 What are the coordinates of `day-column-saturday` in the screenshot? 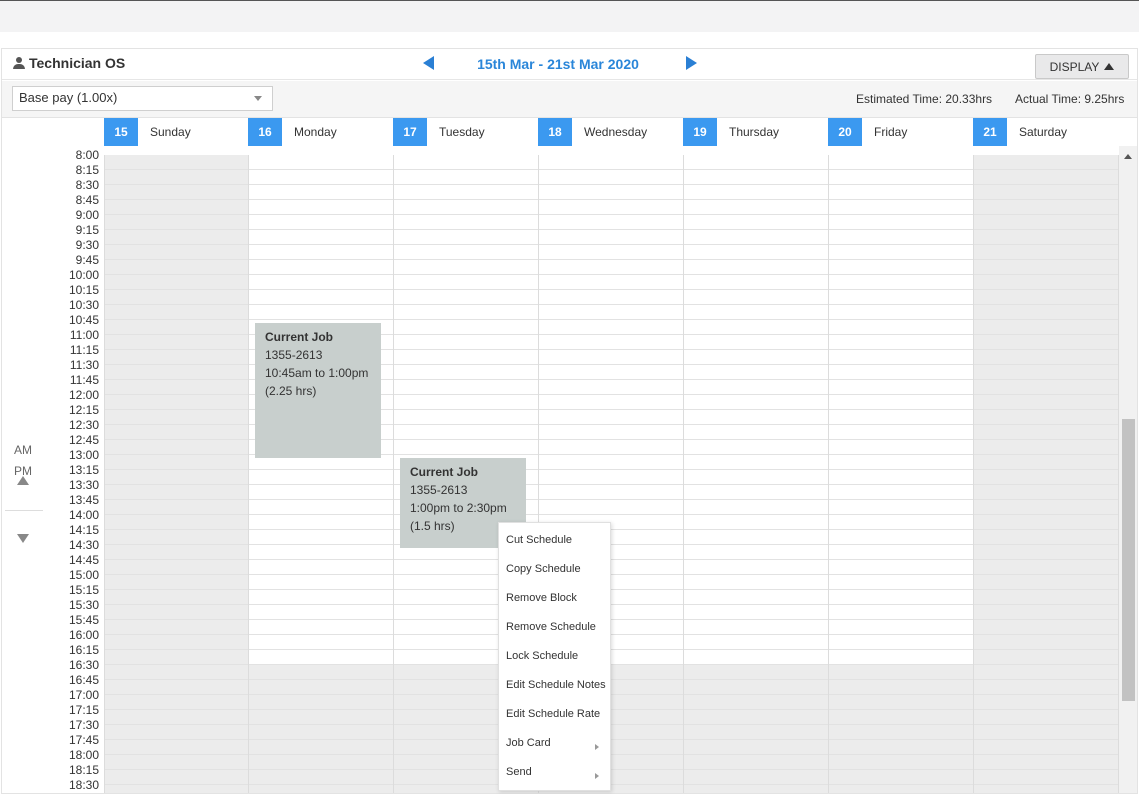 It's located at (1045, 474).